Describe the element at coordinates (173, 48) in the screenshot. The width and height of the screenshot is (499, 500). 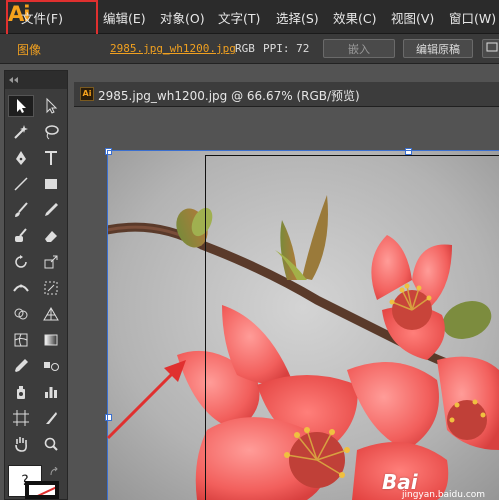
I see `linked-file-link: 2985.jpg_wh1200.jpg` at that location.